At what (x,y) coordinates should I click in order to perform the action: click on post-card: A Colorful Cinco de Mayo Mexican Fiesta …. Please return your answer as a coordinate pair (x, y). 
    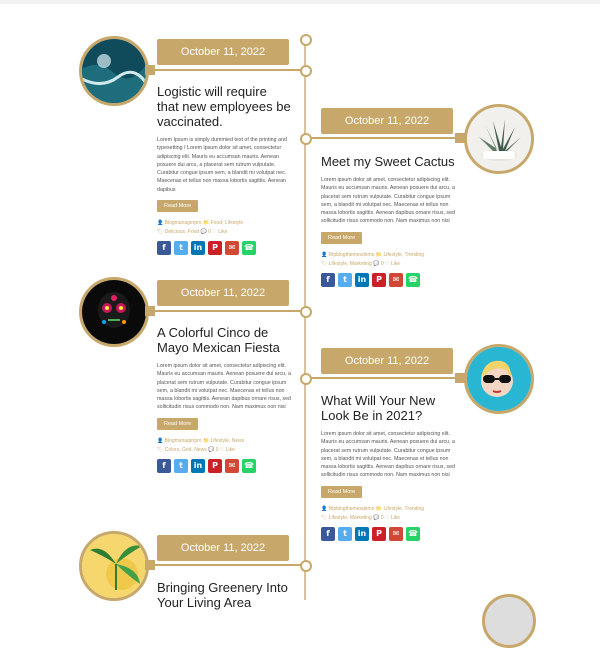
    Looking at the image, I should click on (224, 399).